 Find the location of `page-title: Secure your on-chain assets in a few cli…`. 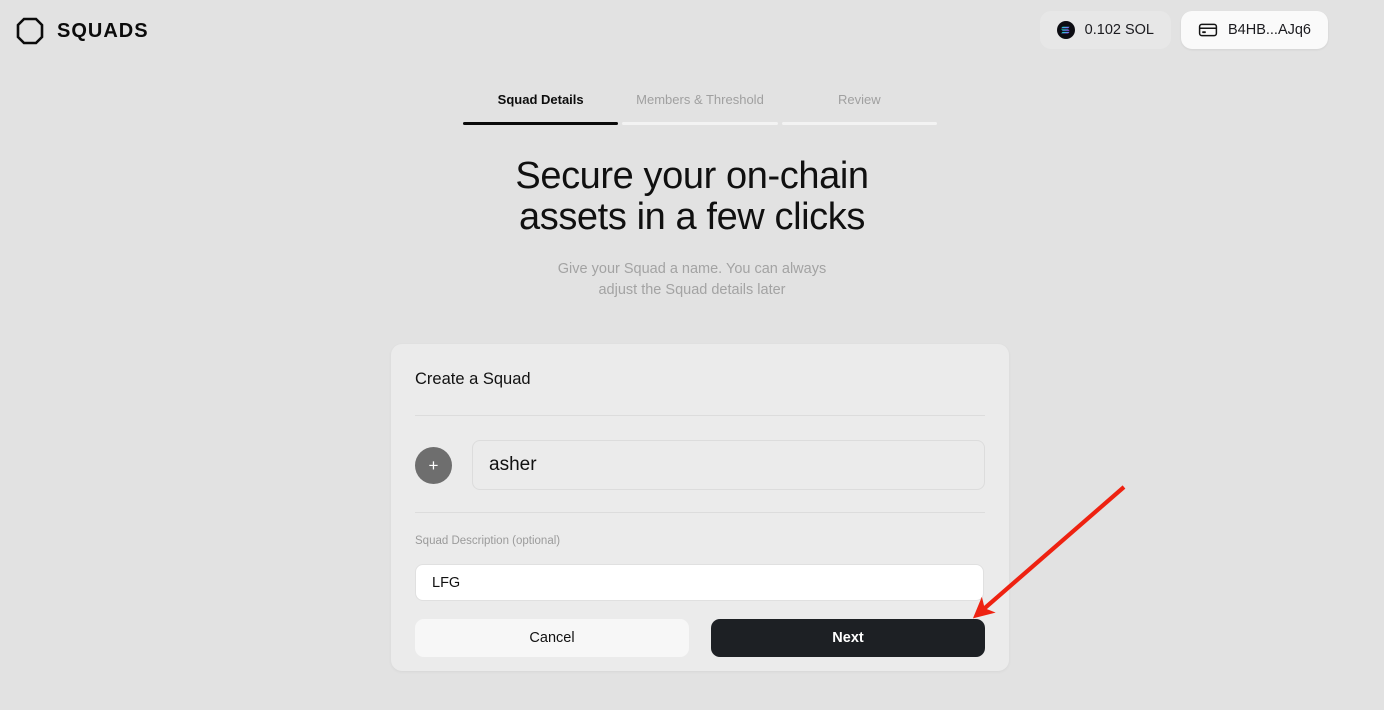

page-title: Secure your on-chain assets in a few cli… is located at coordinates (692, 197).